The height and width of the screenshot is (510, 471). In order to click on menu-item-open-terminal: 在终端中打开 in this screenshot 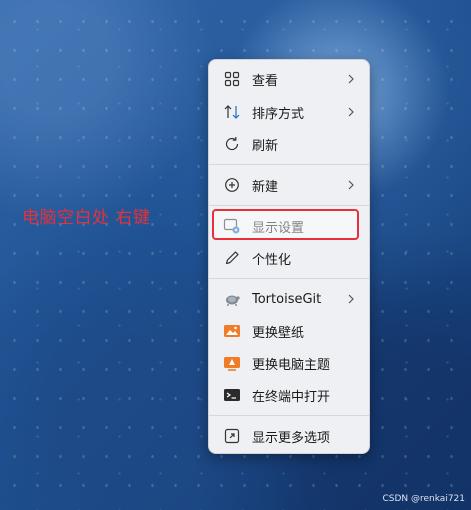, I will do `click(289, 395)`.